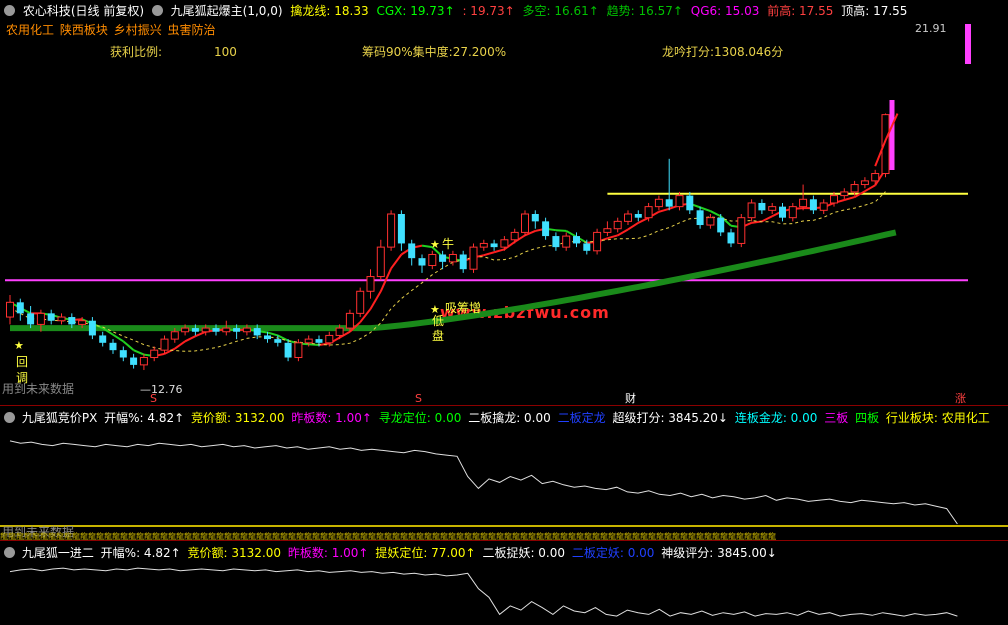 The width and height of the screenshot is (1008, 625). I want to click on indicator-name: 九尾狐竞价PX, so click(59, 418).